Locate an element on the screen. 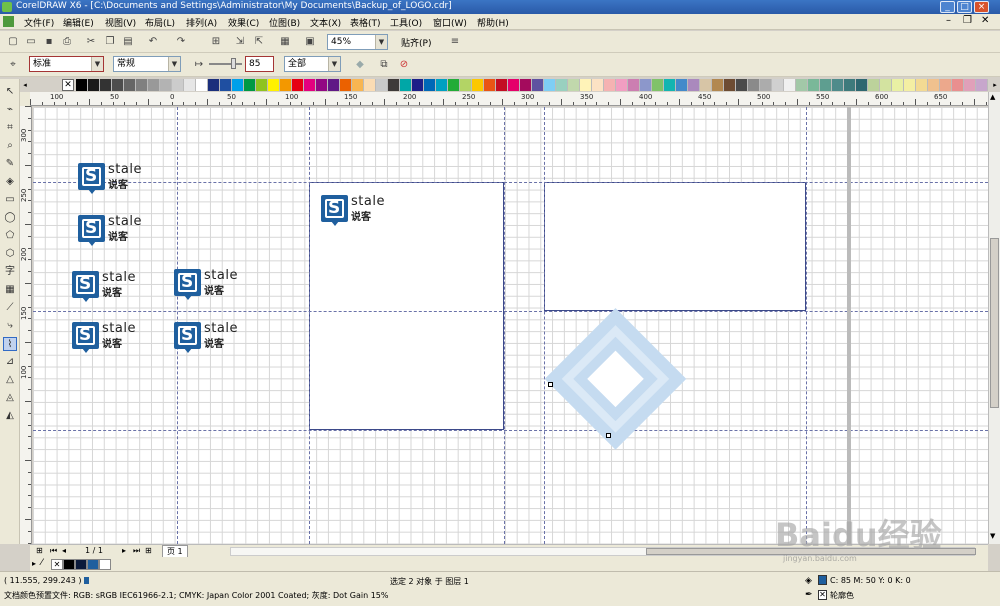 The height and width of the screenshot is (606, 1000). logo-2: S stale 说客 is located at coordinates (118, 233).